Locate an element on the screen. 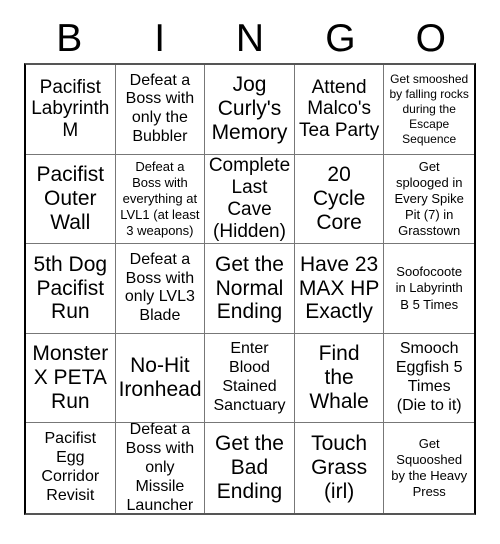 Image resolution: width=500 pixels, height=544 pixels. bingo-cell-label: Attend Malco's Tea Party is located at coordinates (339, 109).